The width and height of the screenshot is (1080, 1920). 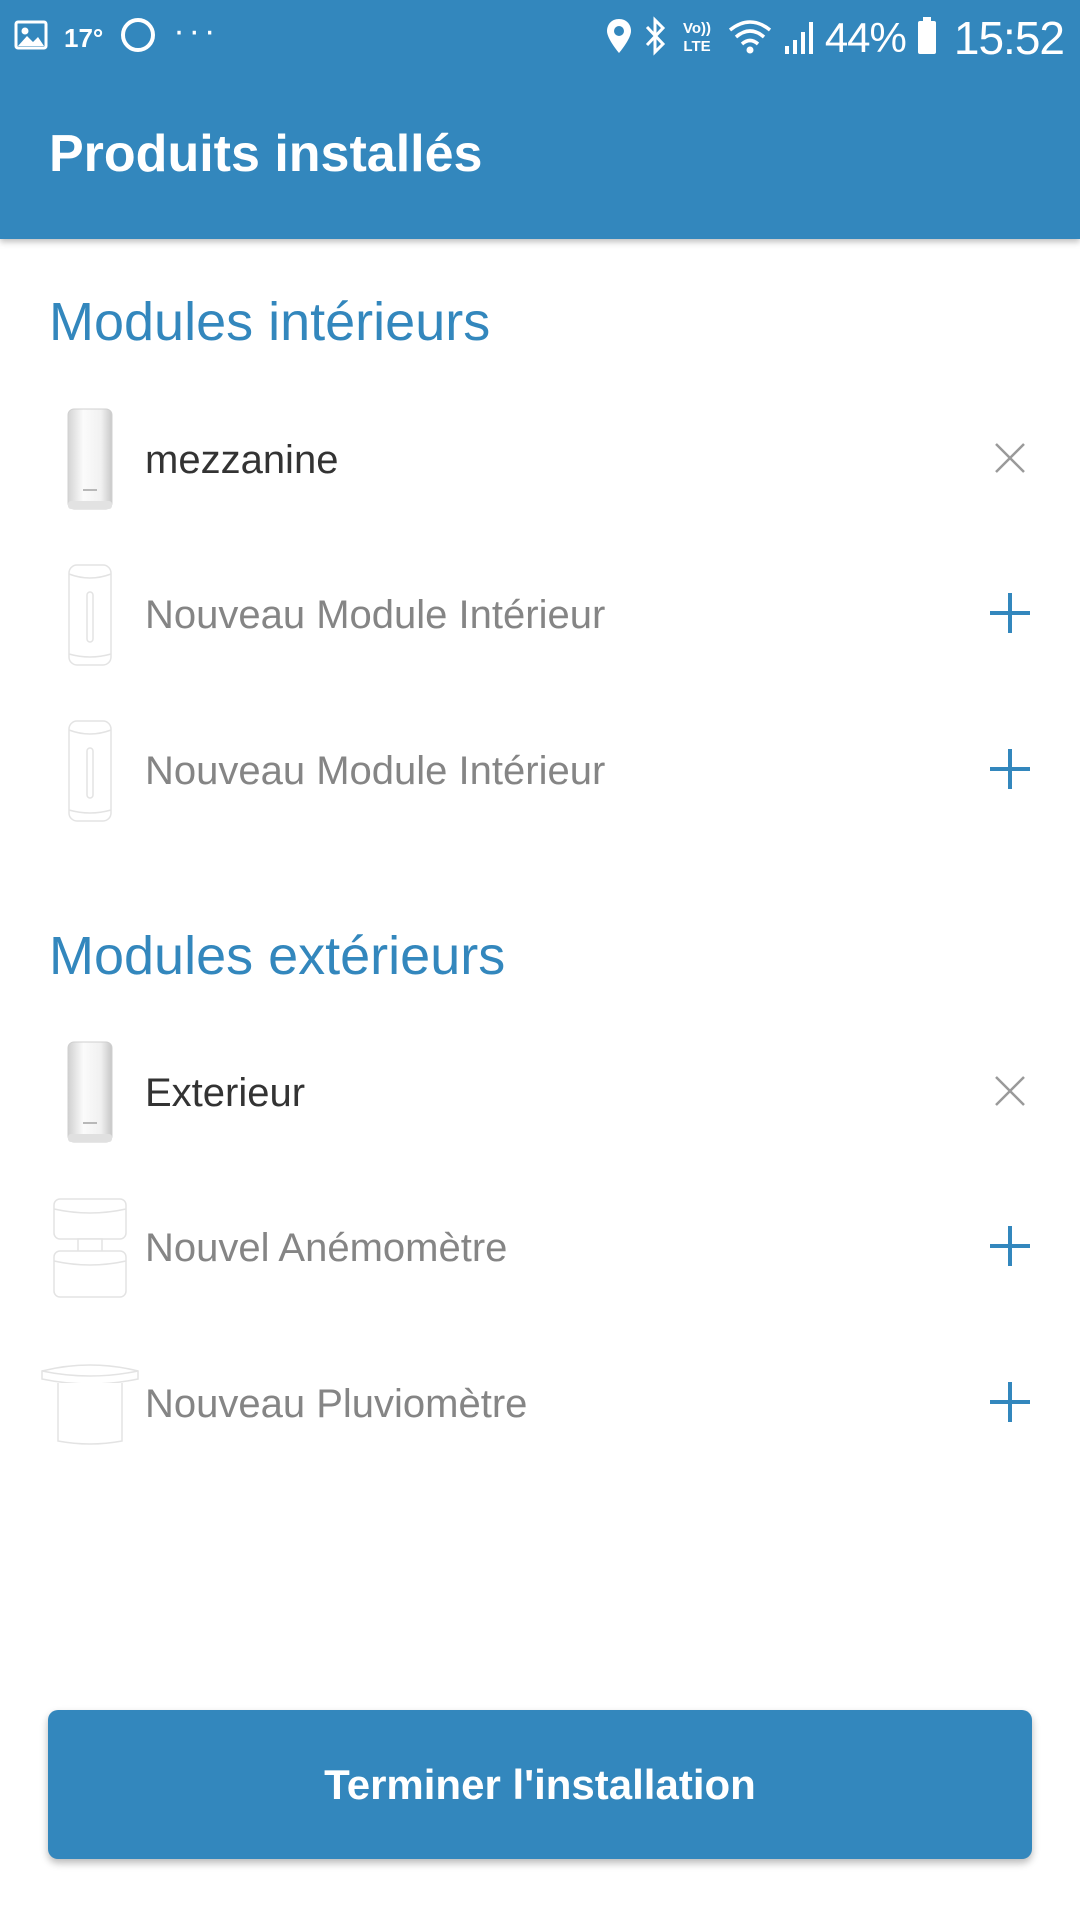 I want to click on battery-percent: 44%, so click(x=865, y=37).